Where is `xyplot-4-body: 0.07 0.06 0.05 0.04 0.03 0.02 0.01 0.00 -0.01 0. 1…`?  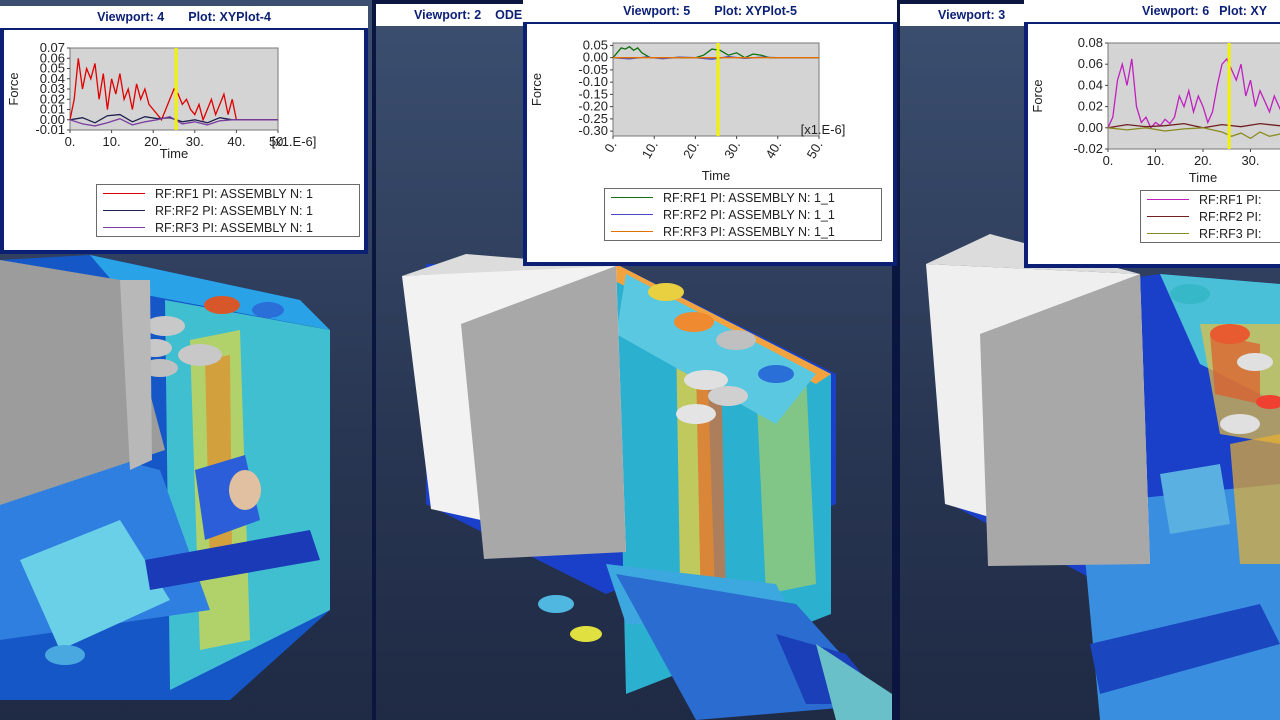 xyplot-4-body: 0.07 0.06 0.05 0.04 0.03 0.02 0.01 0.00 -0.01 0. 1… is located at coordinates (184, 140).